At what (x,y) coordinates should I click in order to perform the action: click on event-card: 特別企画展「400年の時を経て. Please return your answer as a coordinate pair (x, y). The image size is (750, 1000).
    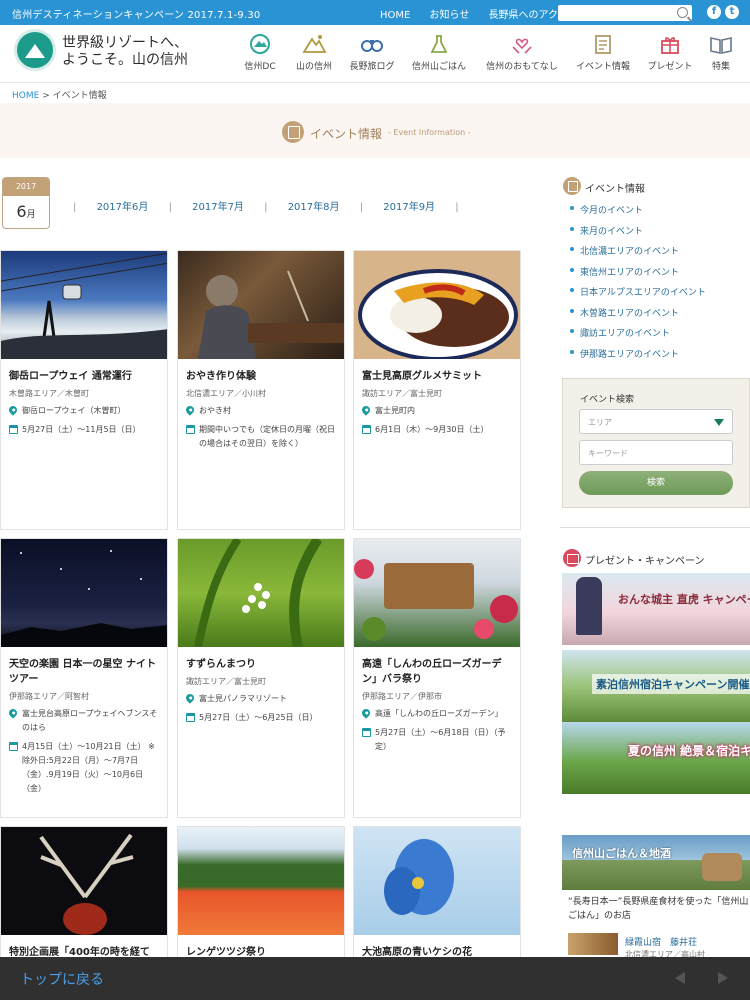
    Looking at the image, I should click on (84, 896).